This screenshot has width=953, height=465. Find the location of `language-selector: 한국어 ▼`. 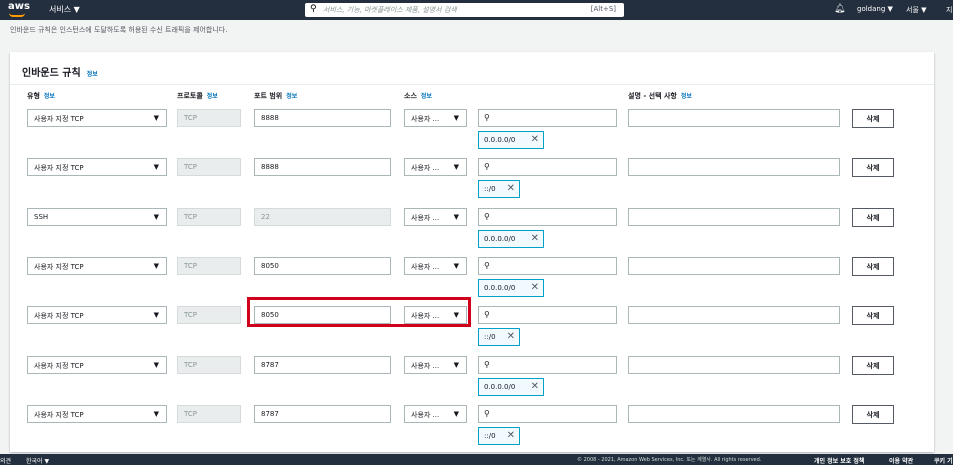

language-selector: 한국어 ▼ is located at coordinates (37, 460).